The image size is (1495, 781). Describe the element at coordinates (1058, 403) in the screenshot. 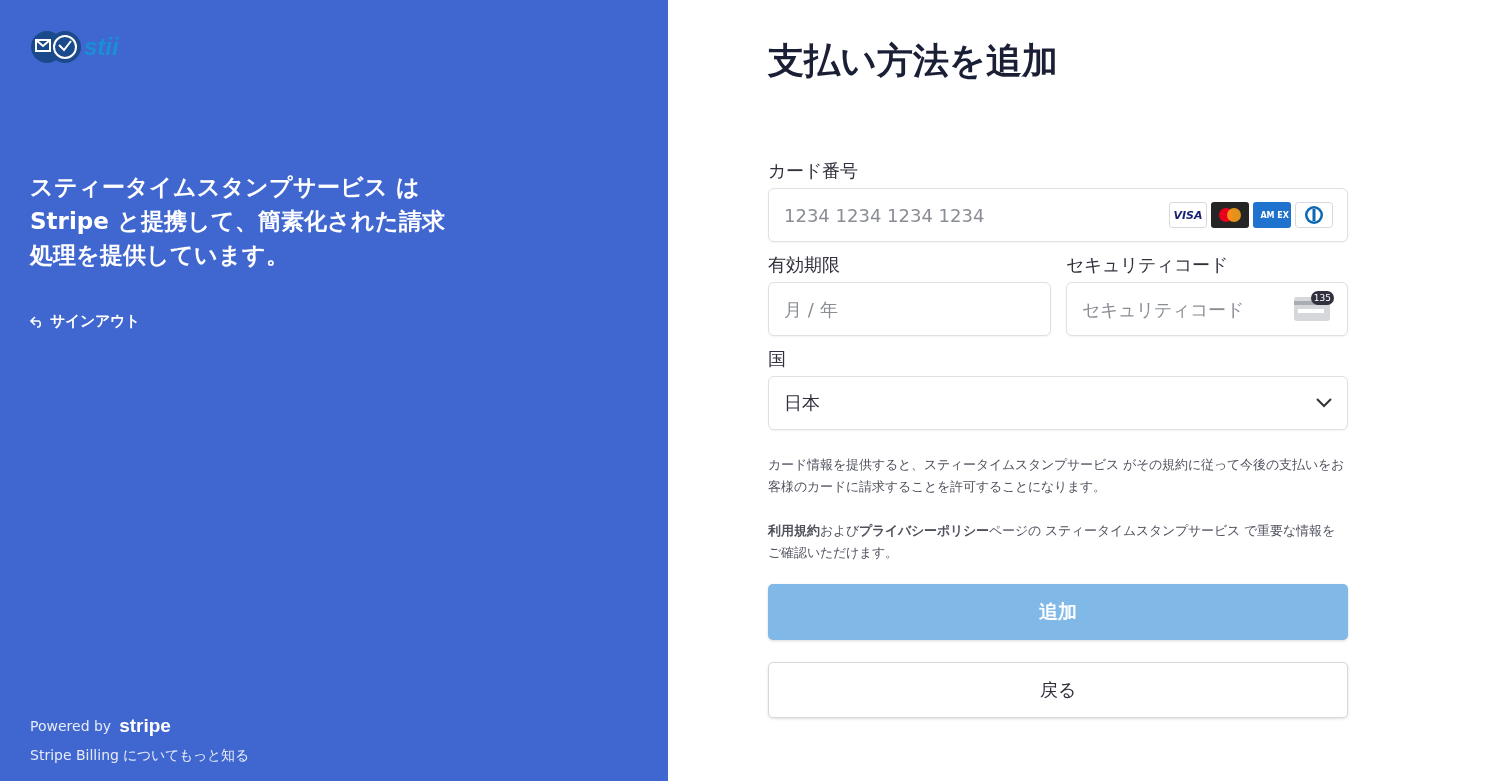

I see `country-select: 日本` at that location.